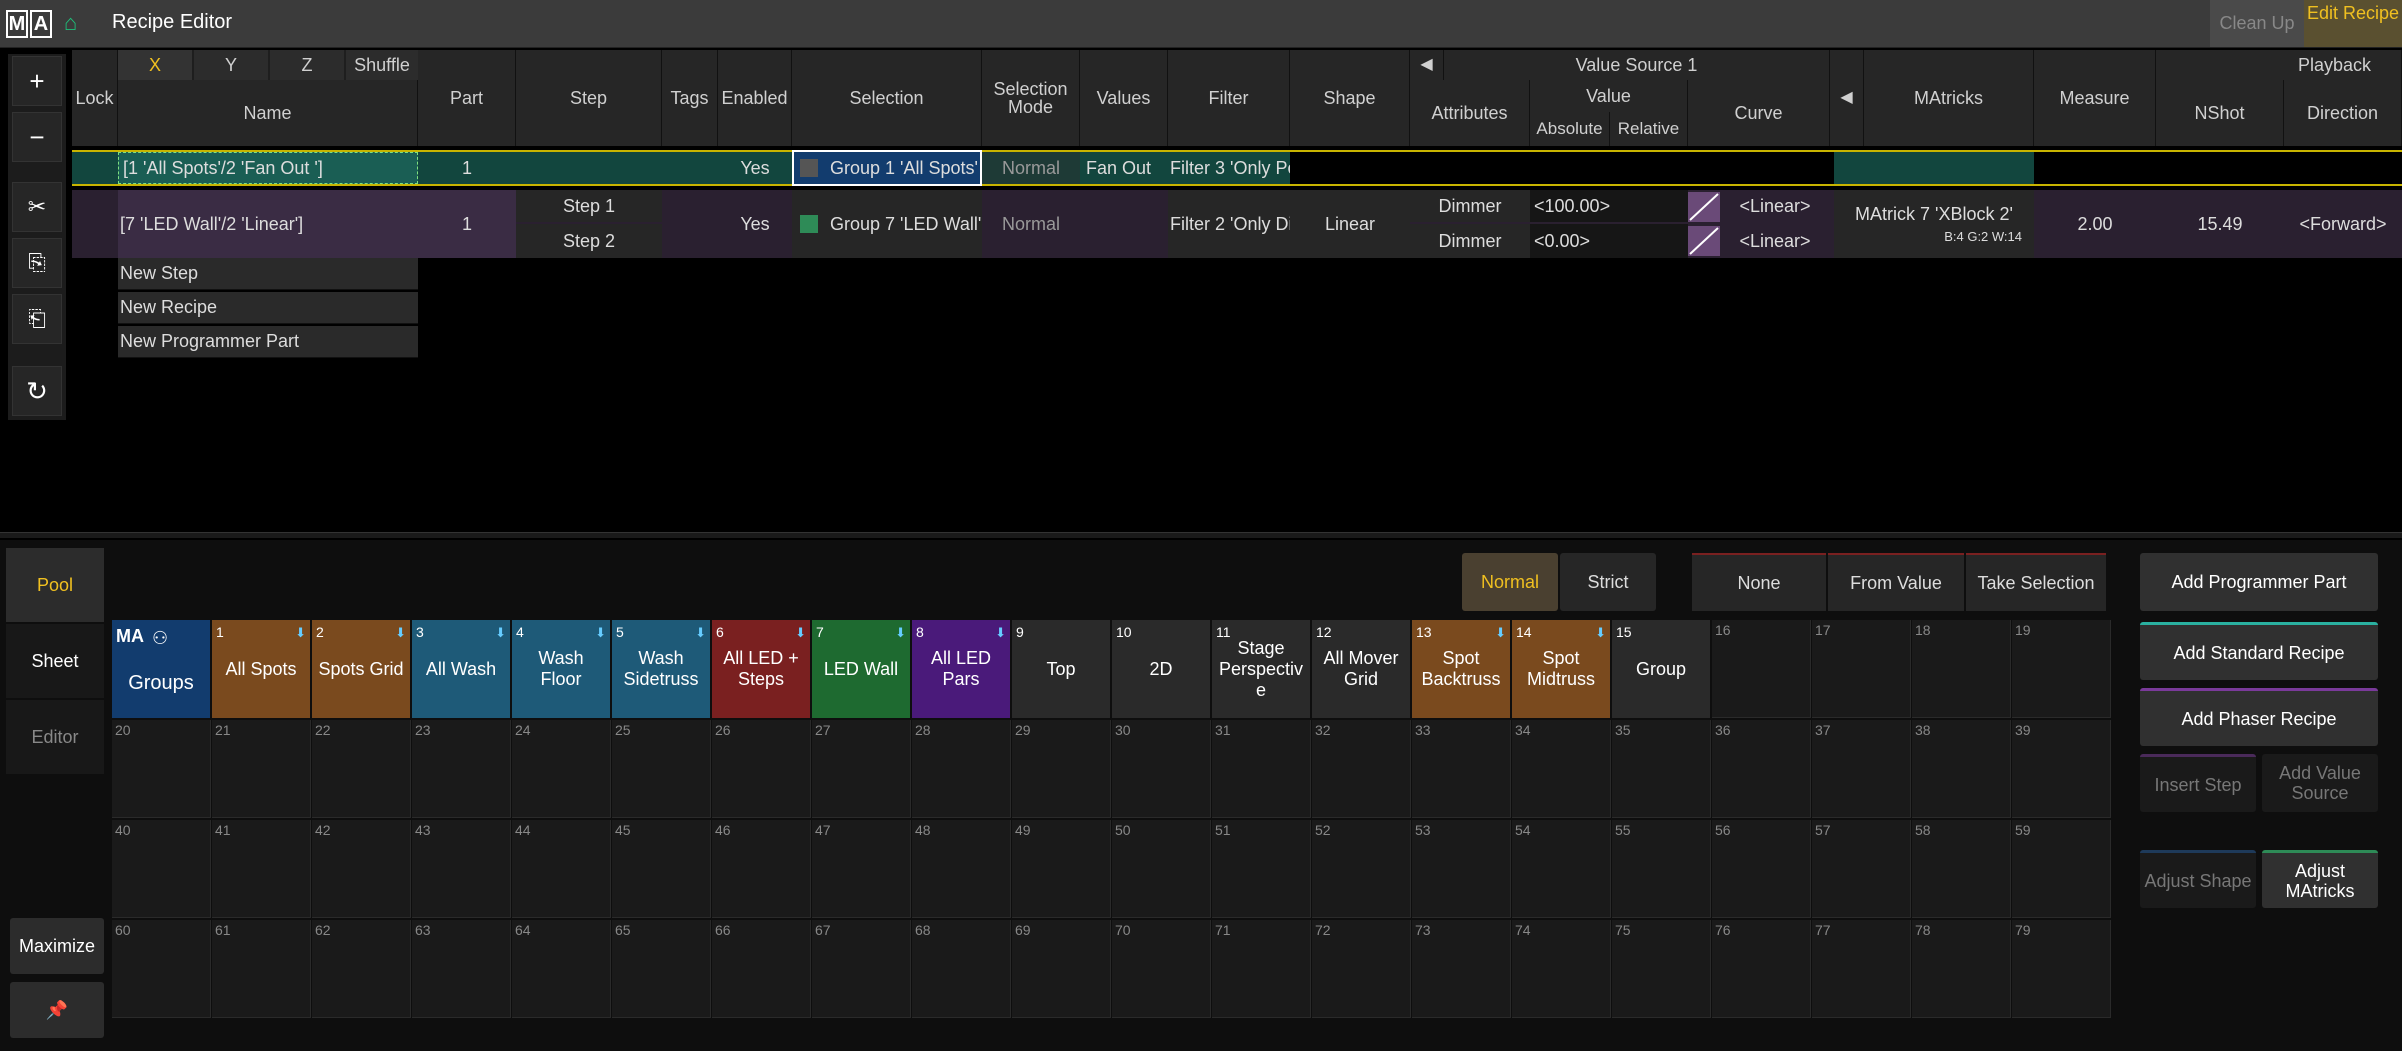 The height and width of the screenshot is (1051, 2402). Describe the element at coordinates (1427, 65) in the screenshot. I see `value-source-prev-icon: ◀` at that location.